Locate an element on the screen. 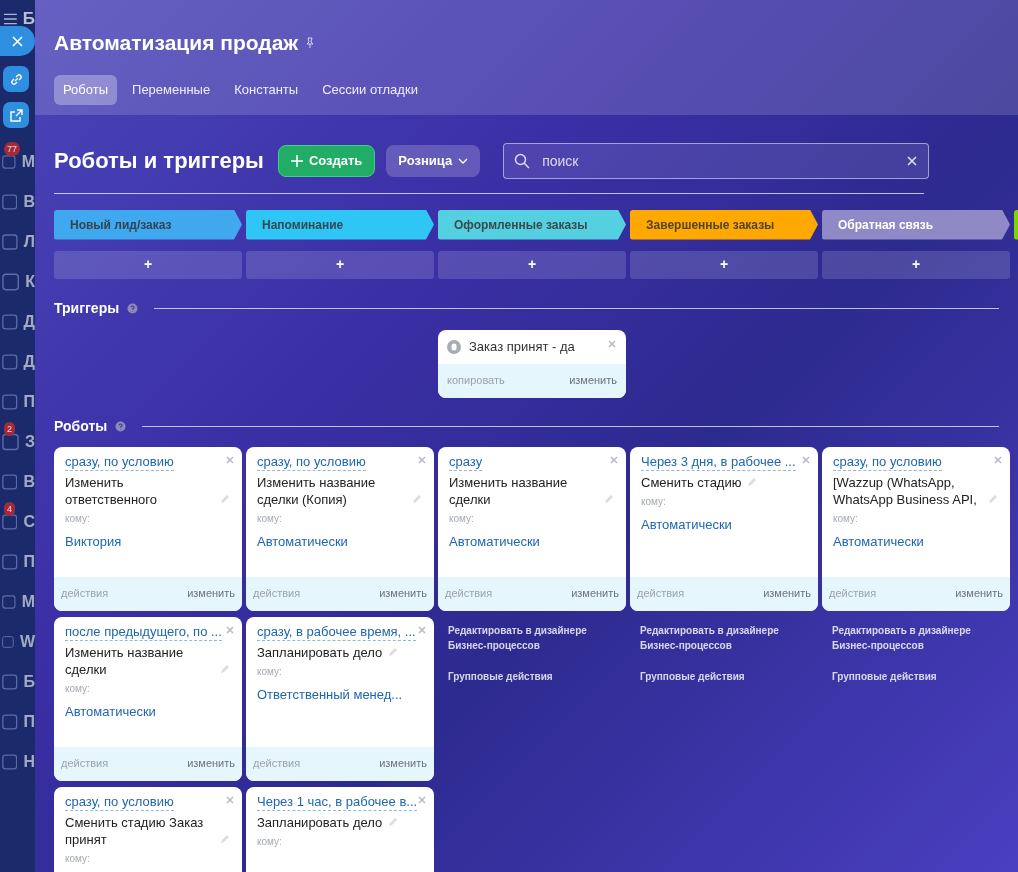 The image size is (1018, 872). robot-card: сразу, по условию Сменить стадию Заказ принят кому: is located at coordinates (148, 829).